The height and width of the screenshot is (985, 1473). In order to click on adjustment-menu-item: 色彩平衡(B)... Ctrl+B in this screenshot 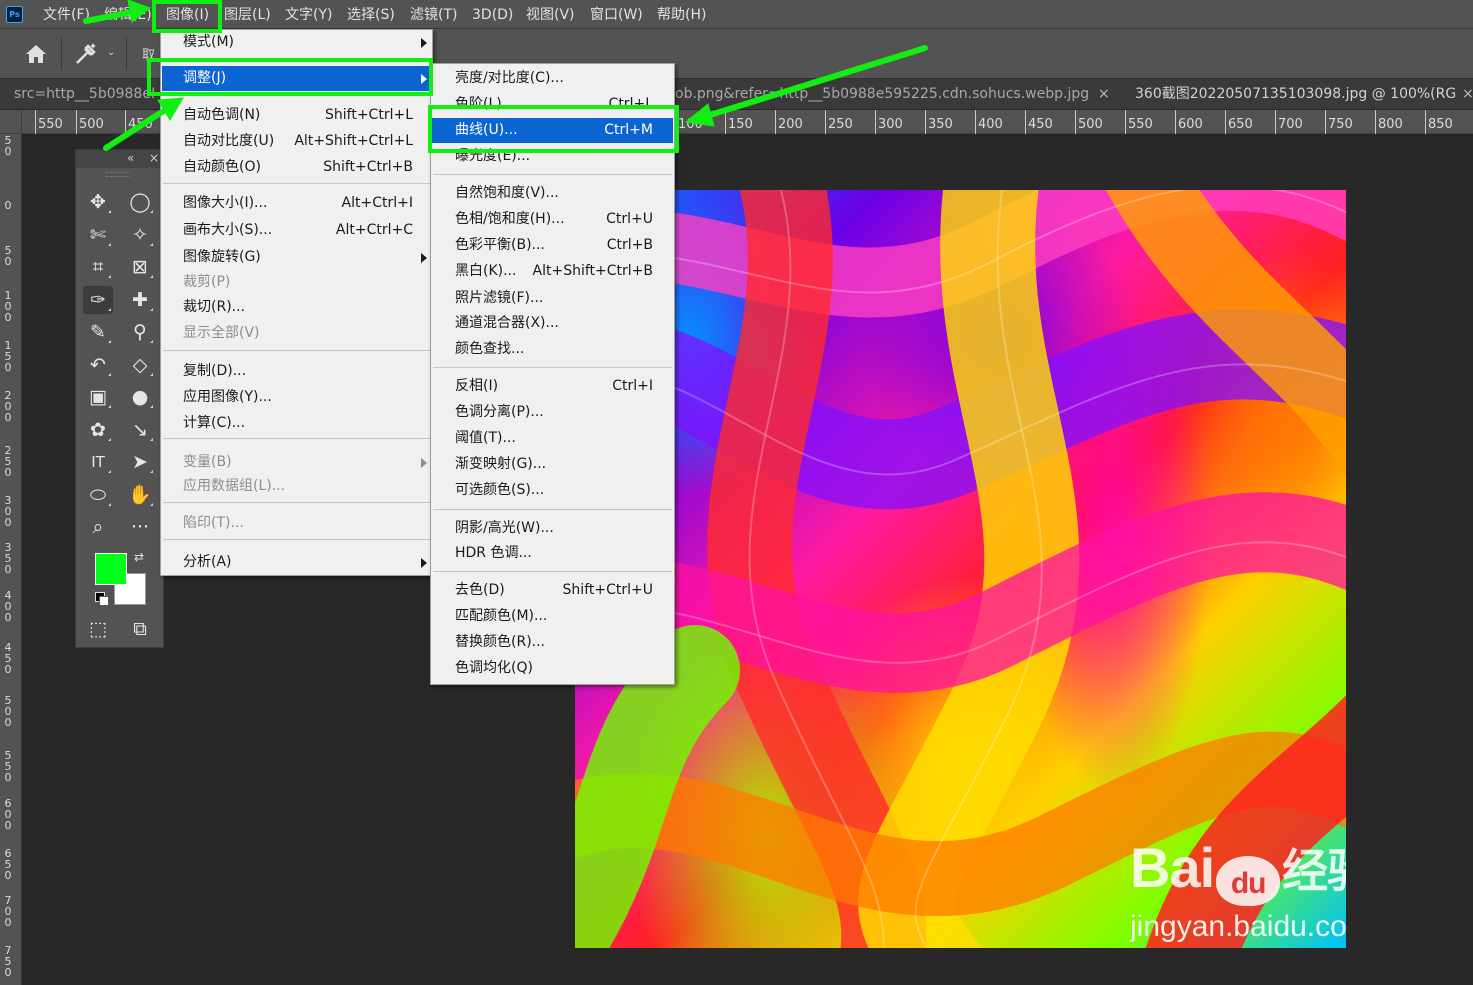, I will do `click(552, 245)`.